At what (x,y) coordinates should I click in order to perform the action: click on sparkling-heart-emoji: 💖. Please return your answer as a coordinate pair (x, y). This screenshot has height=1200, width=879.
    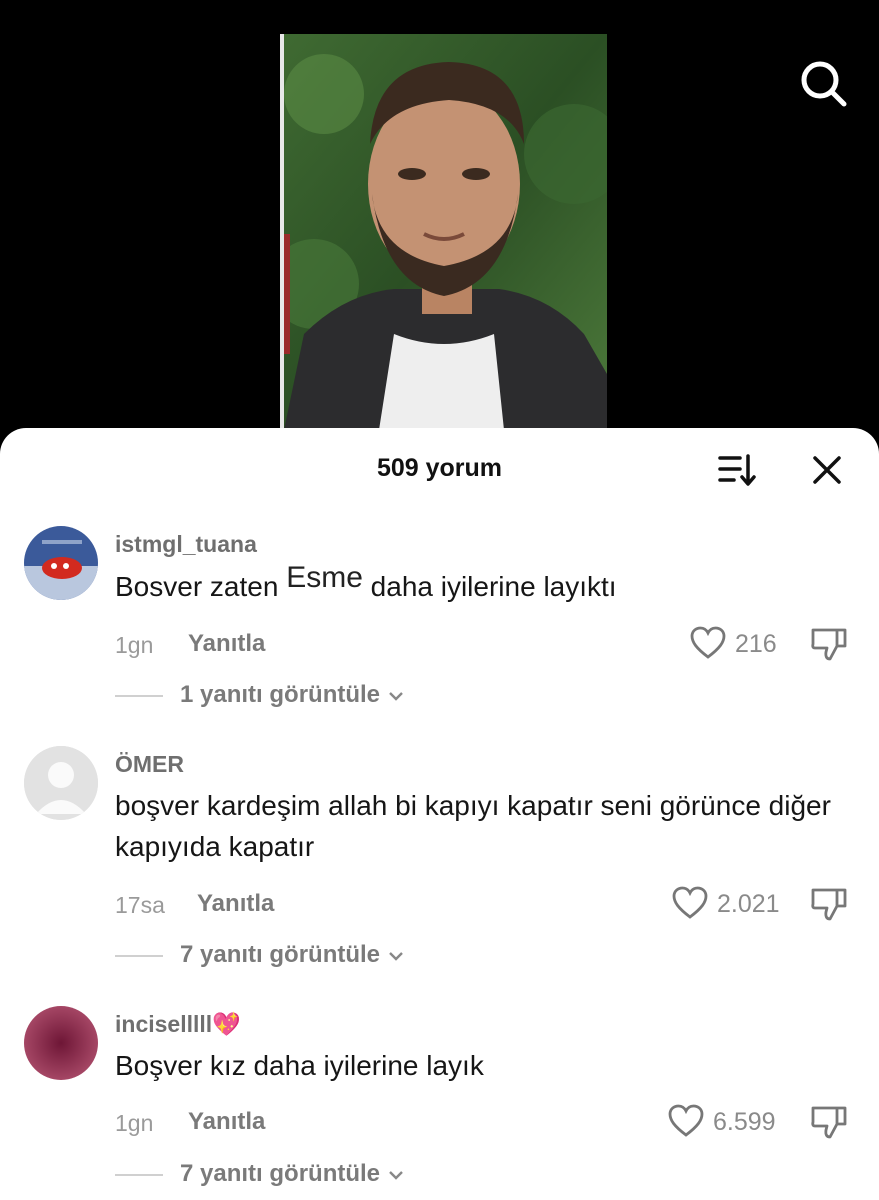
    Looking at the image, I should click on (226, 1024).